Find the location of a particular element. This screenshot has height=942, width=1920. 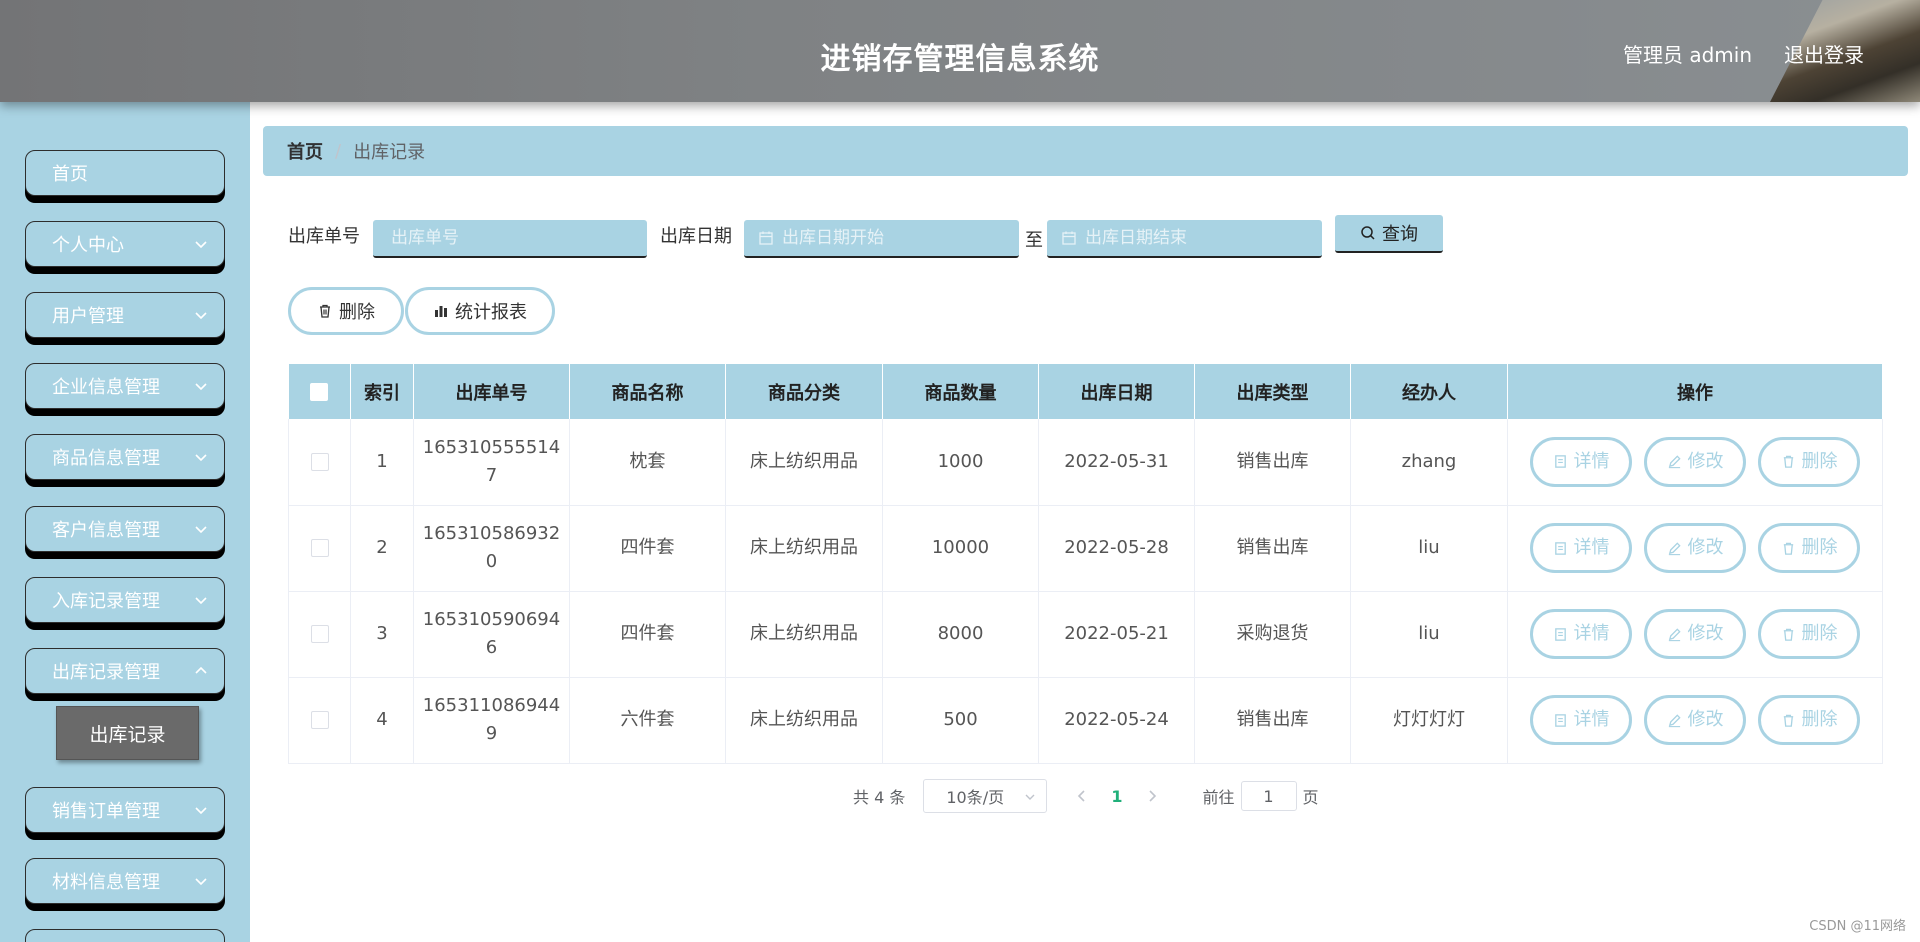

order-no-part: 165311086944 is located at coordinates (491, 705).